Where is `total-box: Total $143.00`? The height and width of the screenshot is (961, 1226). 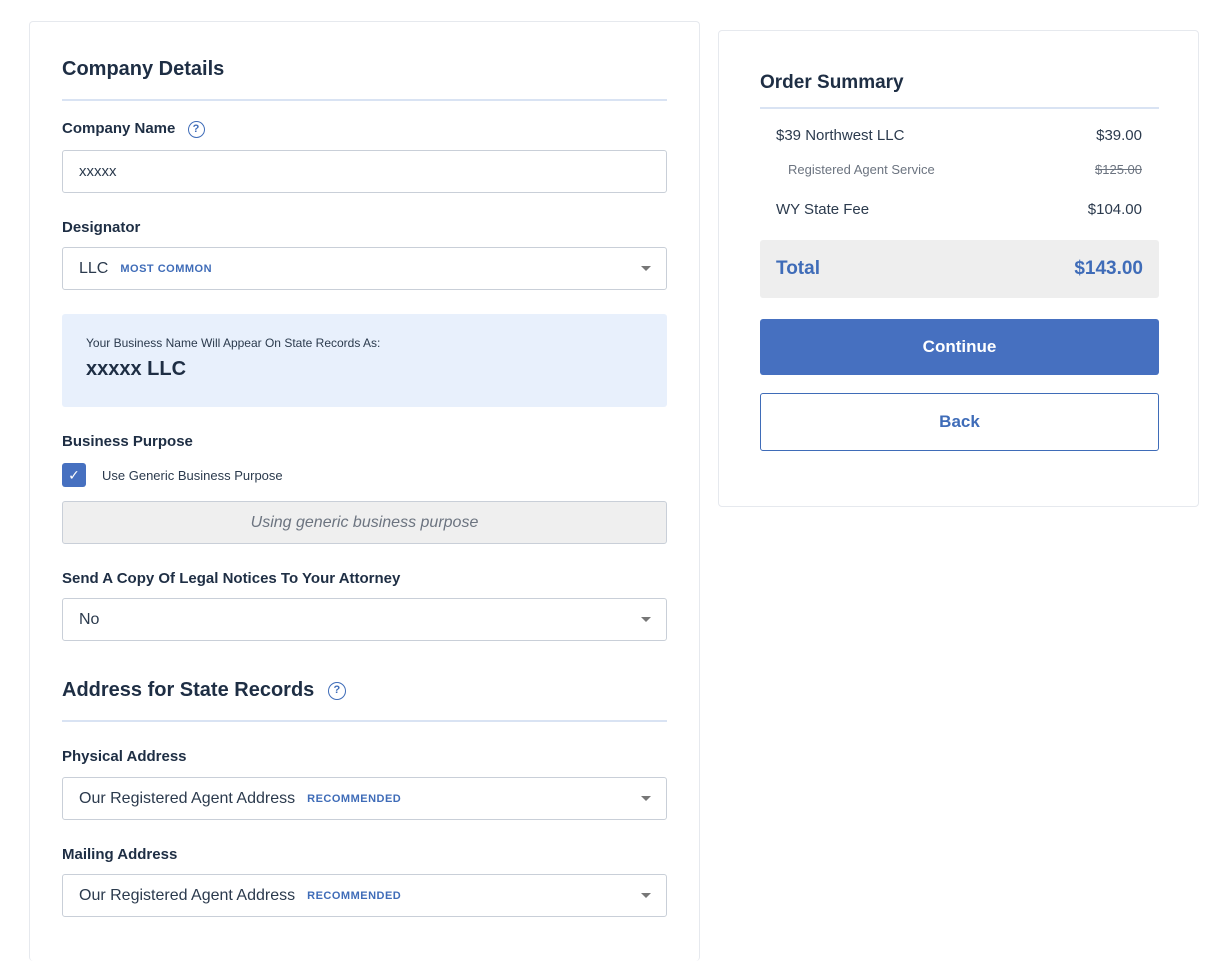 total-box: Total $143.00 is located at coordinates (959, 269).